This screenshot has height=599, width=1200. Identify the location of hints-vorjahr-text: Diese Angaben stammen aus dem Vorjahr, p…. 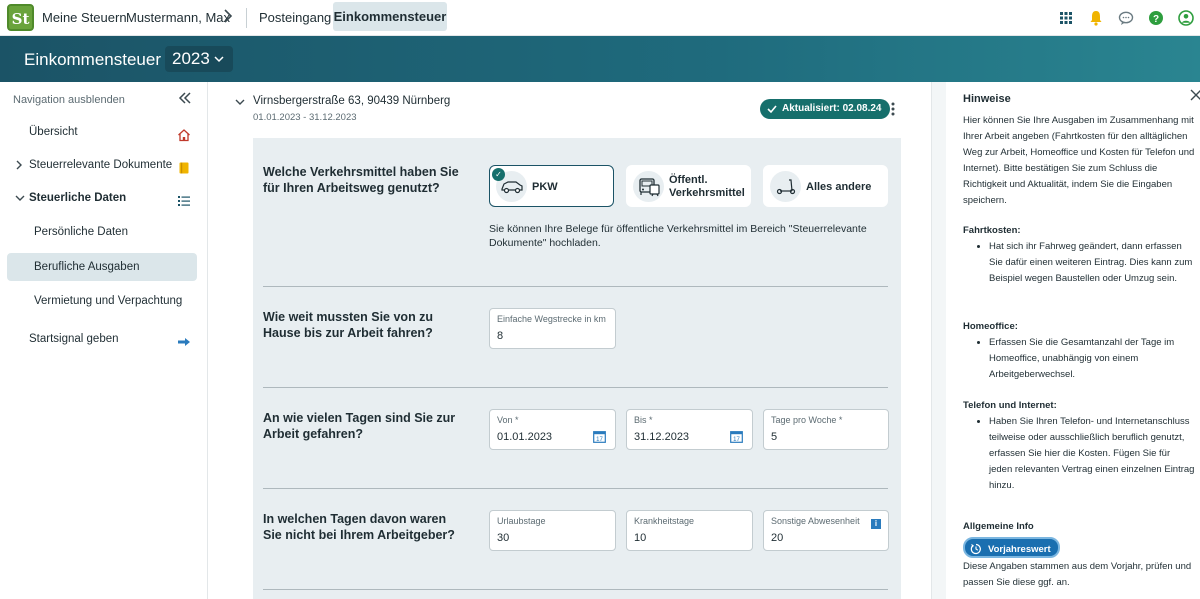
(1077, 574).